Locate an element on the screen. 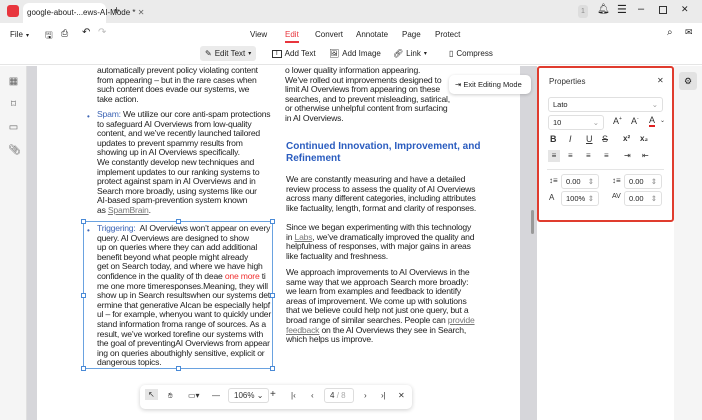 This screenshot has height=420, width=702. page-input: 4 / 8 is located at coordinates (339, 395).